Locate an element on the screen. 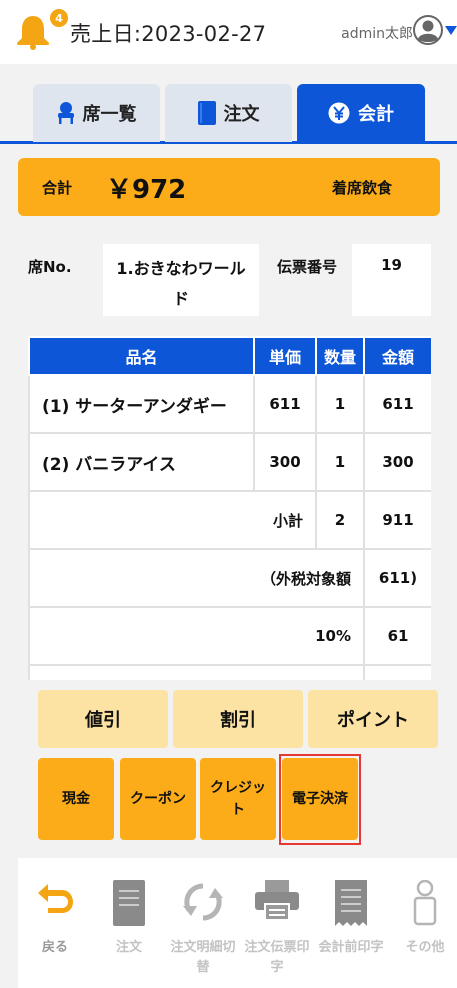 This screenshot has height=988, width=457. selection-highlight is located at coordinates (320, 799).